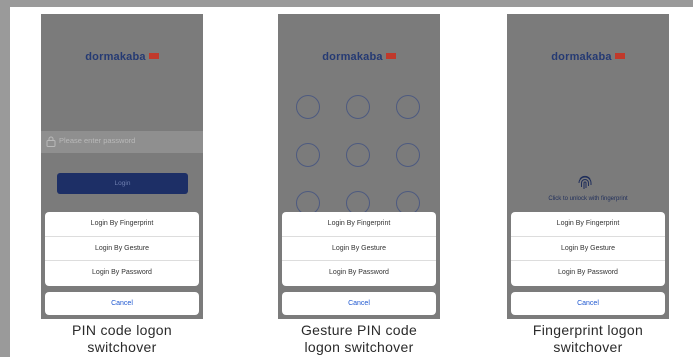  I want to click on caption-line: logon switchover, so click(359, 347).